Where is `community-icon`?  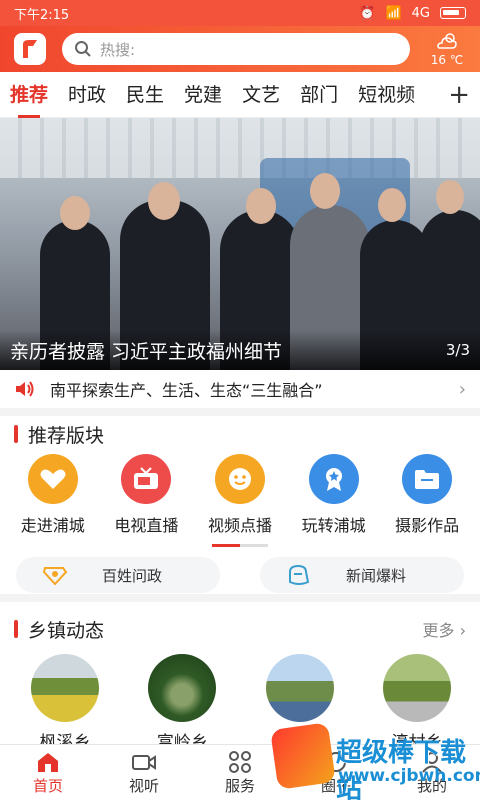 community-icon is located at coordinates (336, 762).